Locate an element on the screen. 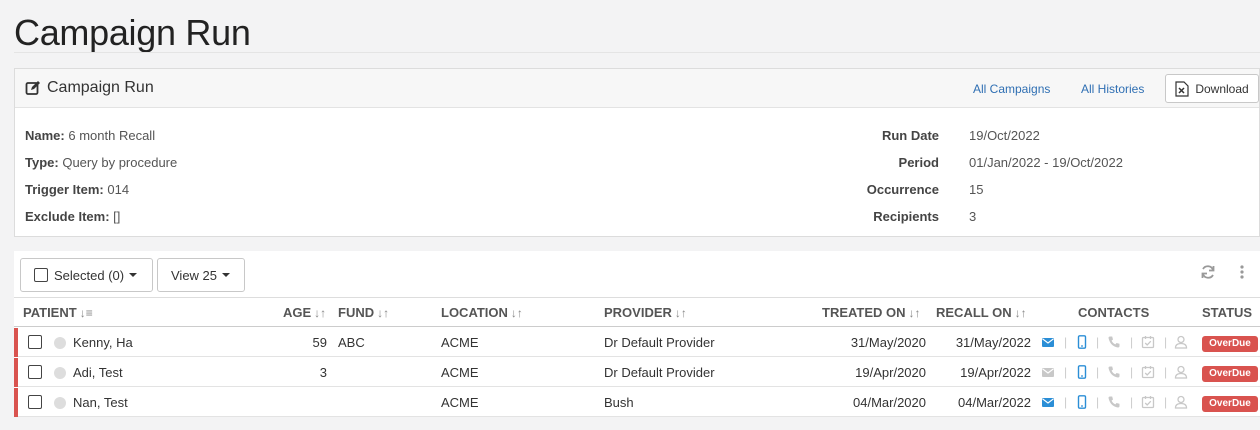  sort-asc-icon: ↓≡ is located at coordinates (86, 313).